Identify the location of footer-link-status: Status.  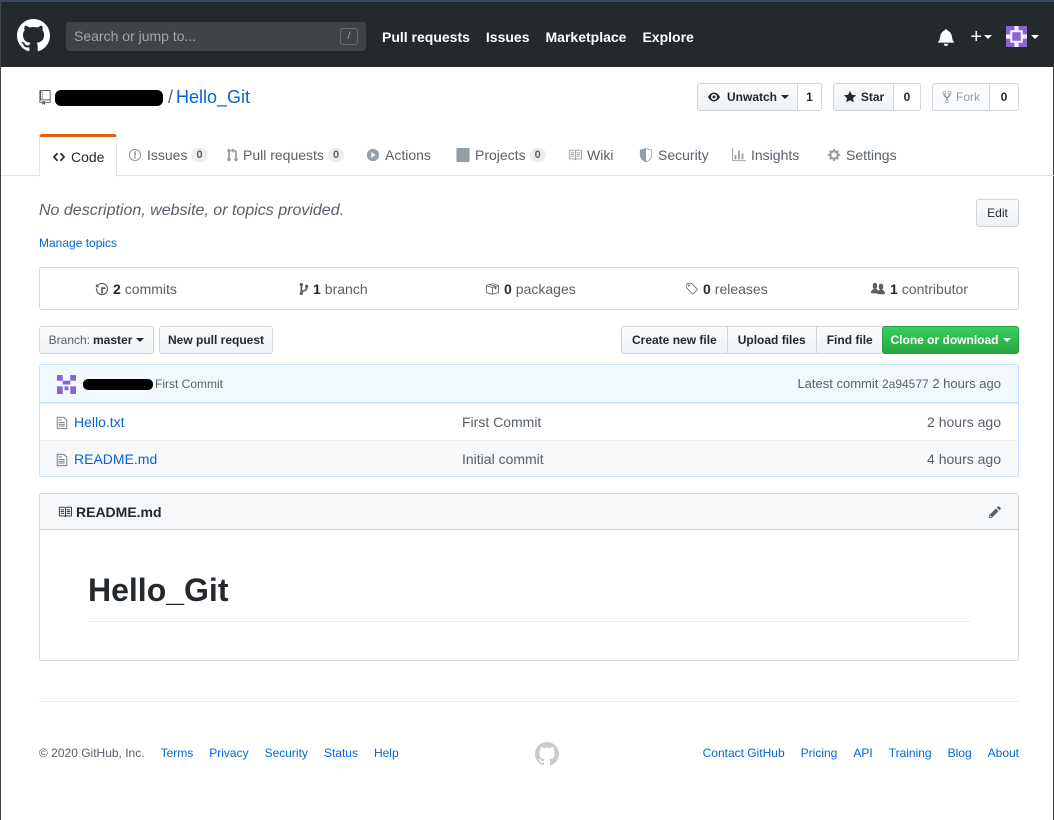
(341, 753).